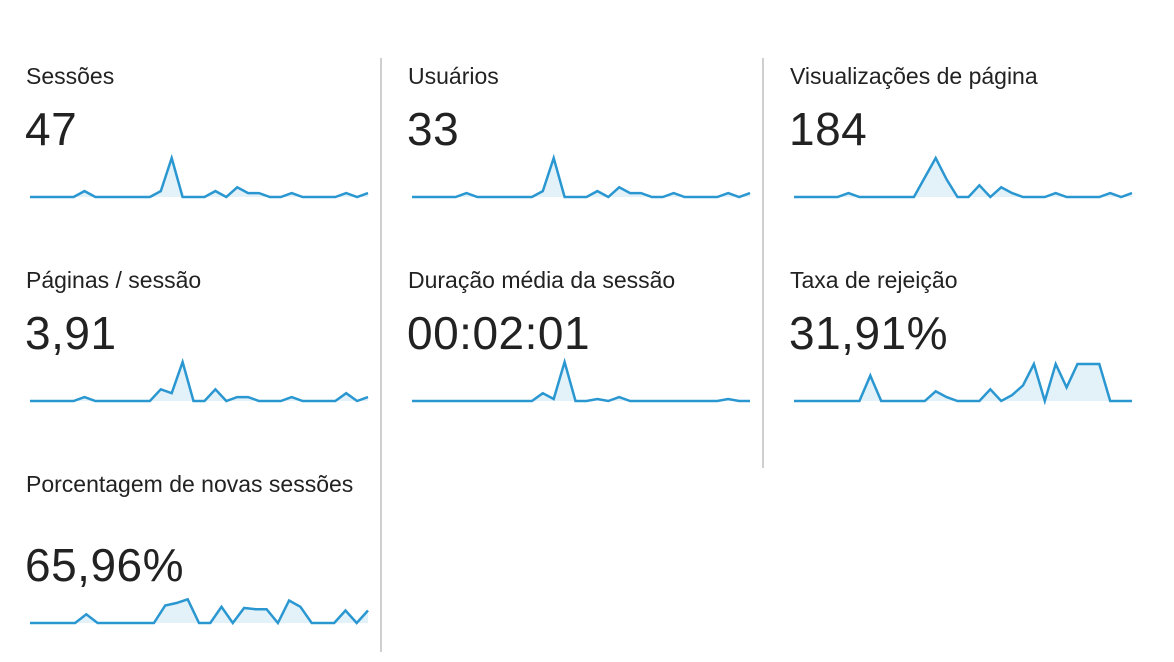 Image resolution: width=1174 pixels, height=662 pixels. I want to click on metric-bounce-rate: Taxa de rejeição 31,91%, so click(955, 365).